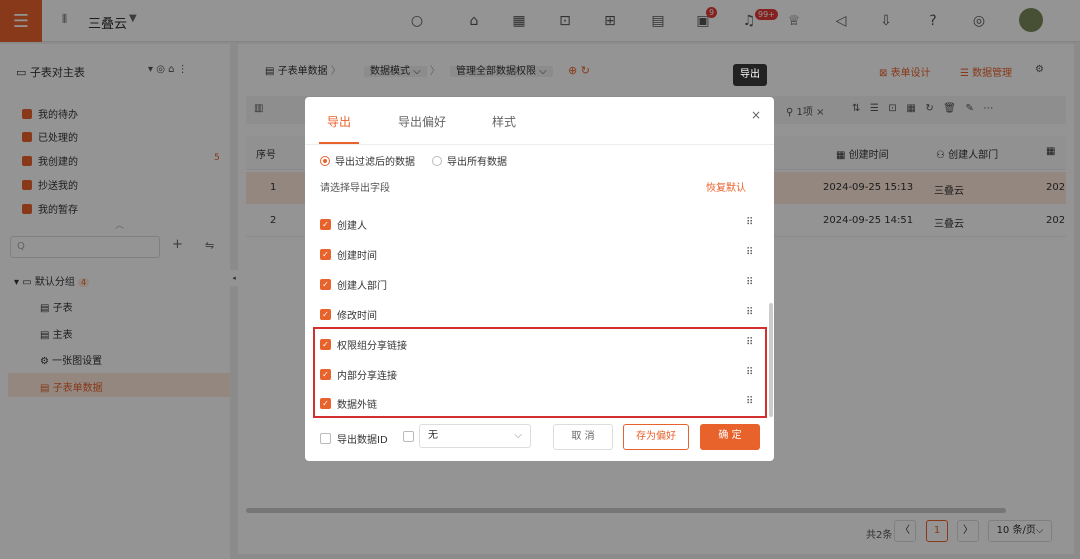 The height and width of the screenshot is (559, 1080). I want to click on tab-export-pref: 导出偏好, so click(422, 121).